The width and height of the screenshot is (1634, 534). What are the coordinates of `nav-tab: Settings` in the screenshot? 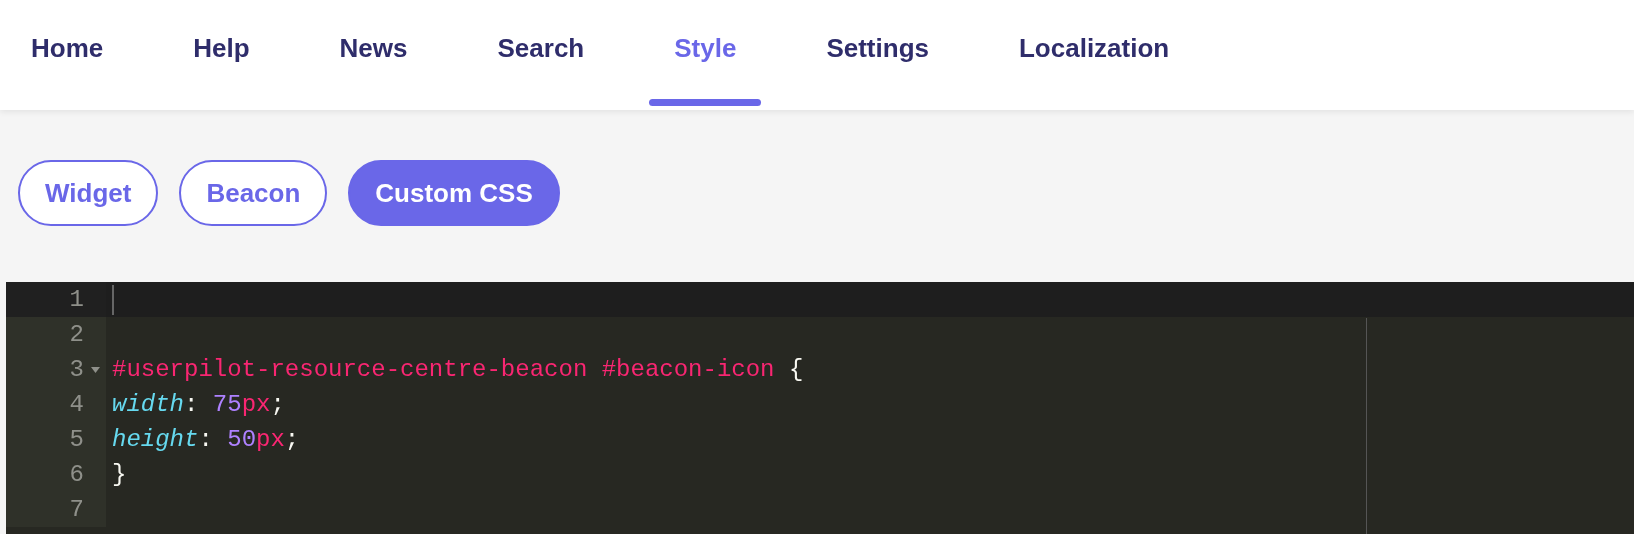 It's located at (877, 55).